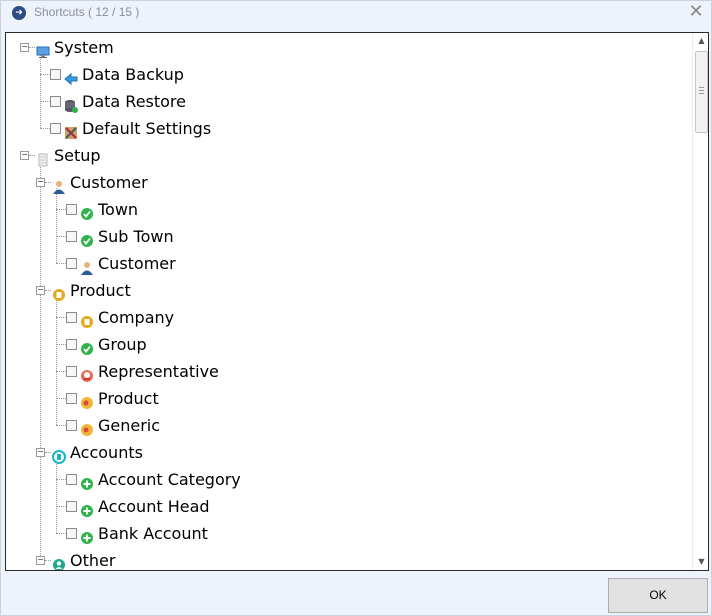 This screenshot has height=616, width=712. What do you see at coordinates (348, 128) in the screenshot?
I see `tree-item: Default Settings` at bounding box center [348, 128].